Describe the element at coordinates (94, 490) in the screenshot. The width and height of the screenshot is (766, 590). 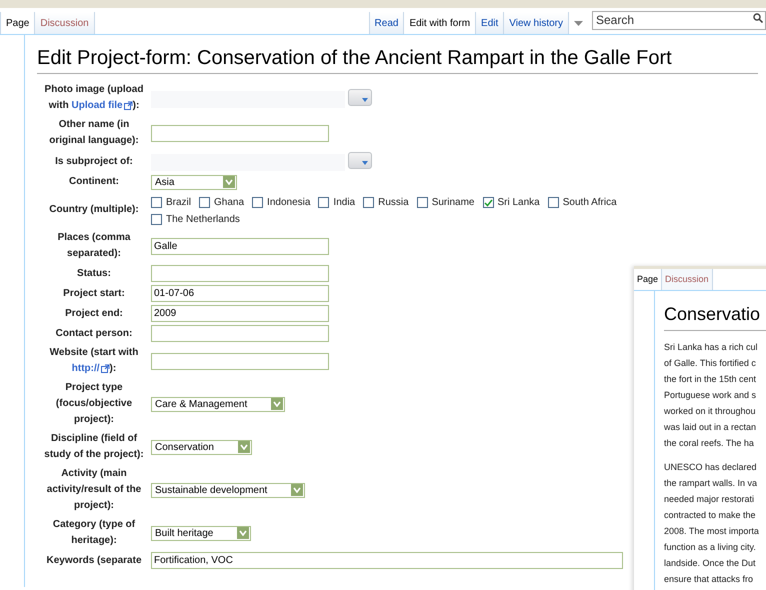
I see `field-label: Activity (main activity/result of the project):` at that location.